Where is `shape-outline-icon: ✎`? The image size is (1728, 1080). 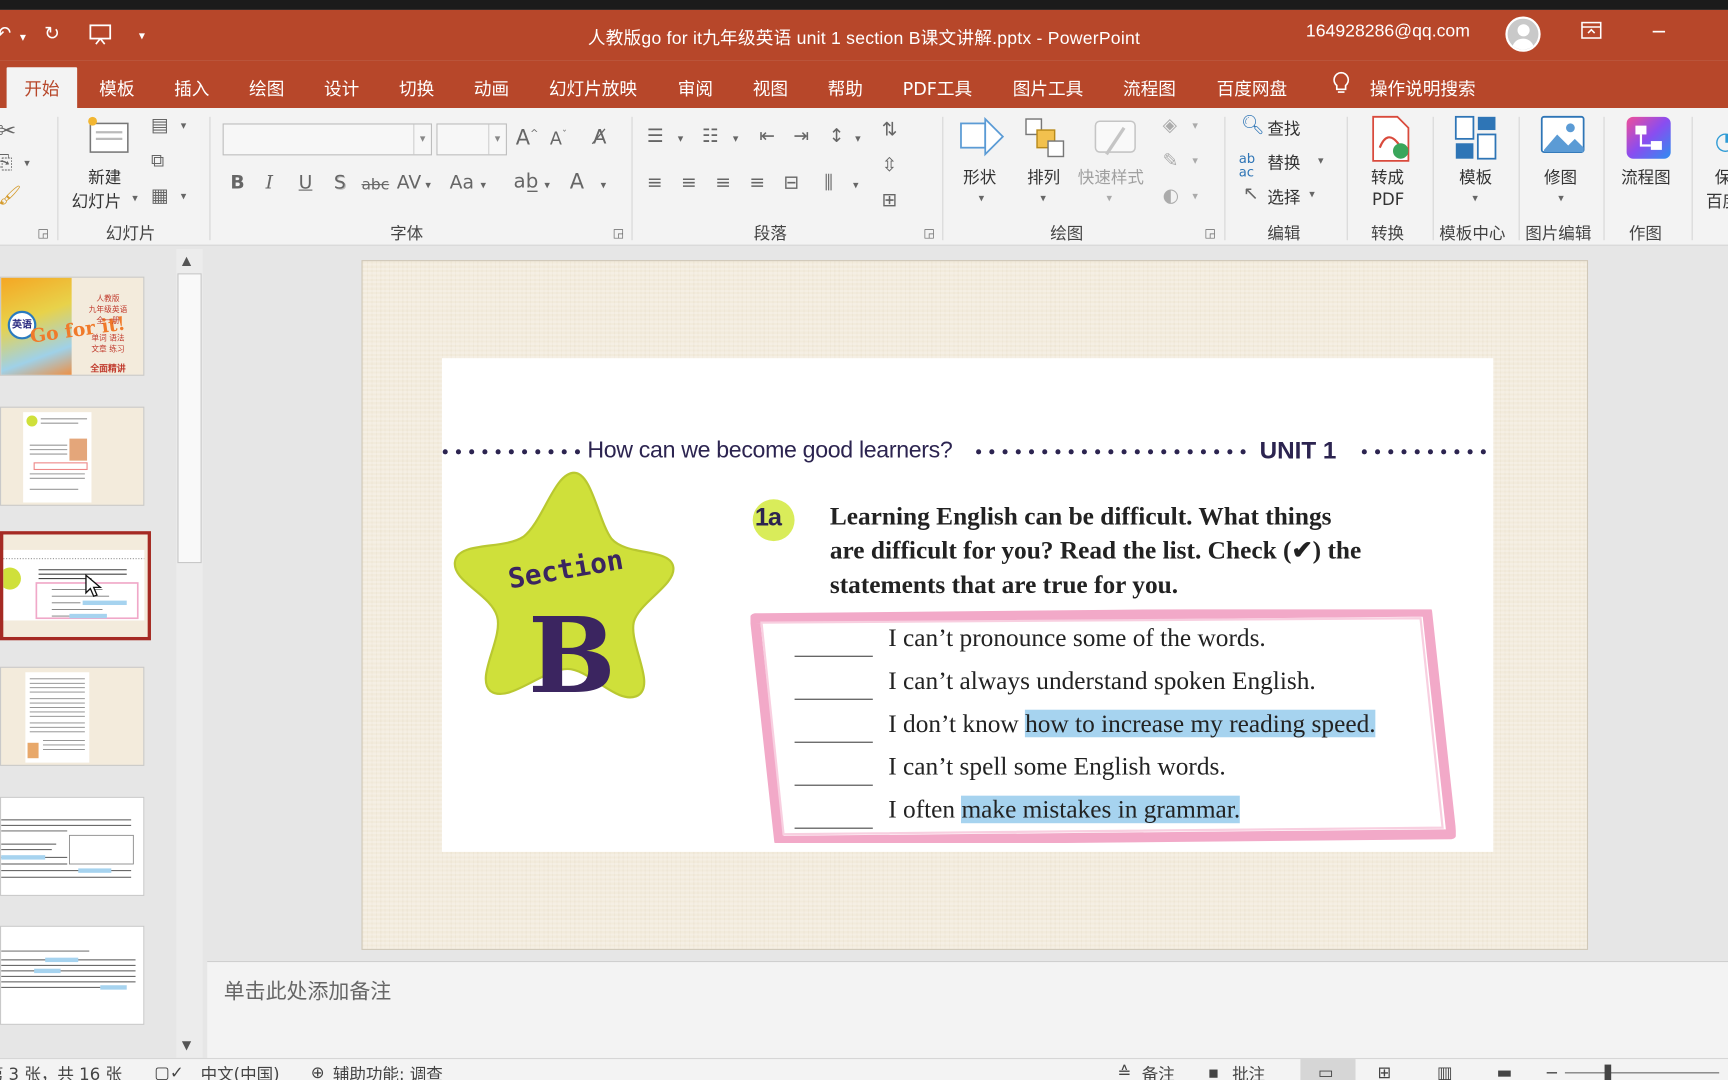
shape-outline-icon: ✎ is located at coordinates (1171, 161).